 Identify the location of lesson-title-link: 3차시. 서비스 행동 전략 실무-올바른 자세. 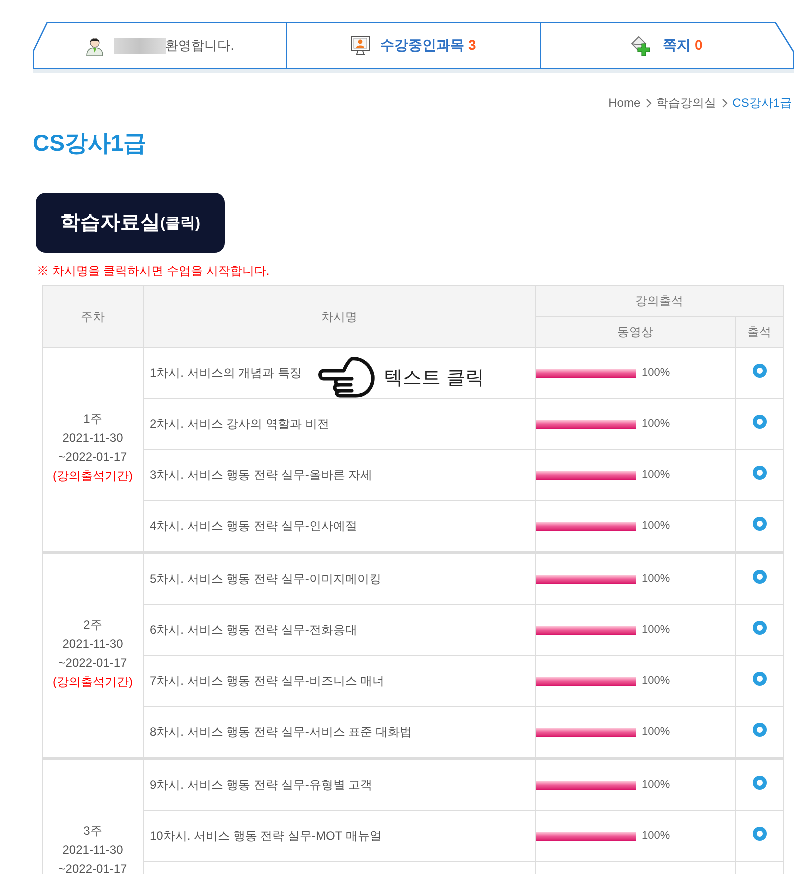
(261, 475).